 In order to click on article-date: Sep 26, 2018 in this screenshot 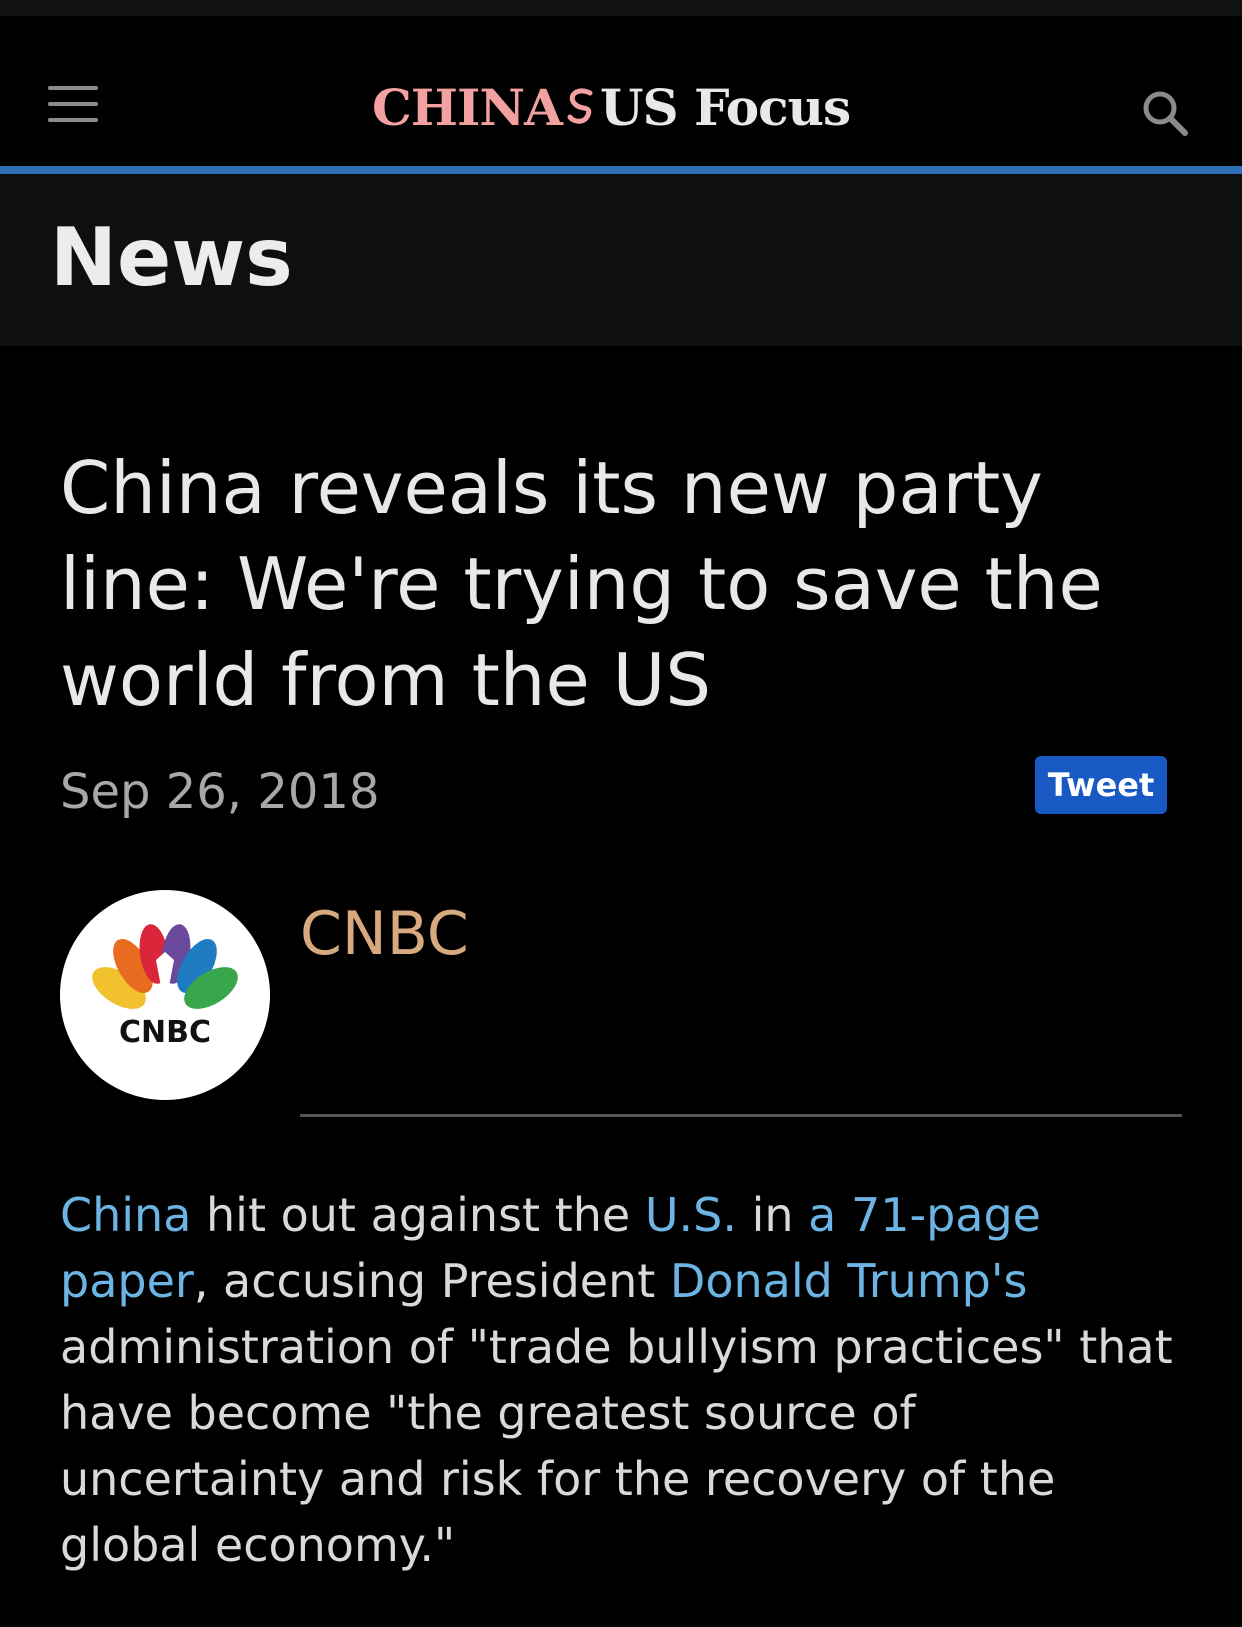, I will do `click(220, 792)`.